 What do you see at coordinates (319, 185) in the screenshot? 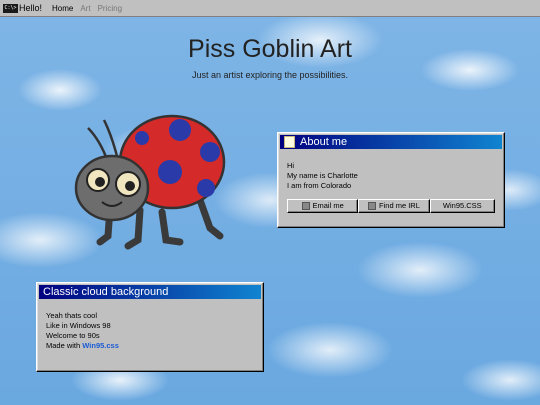
I see `about-line: I am from Colorado` at bounding box center [319, 185].